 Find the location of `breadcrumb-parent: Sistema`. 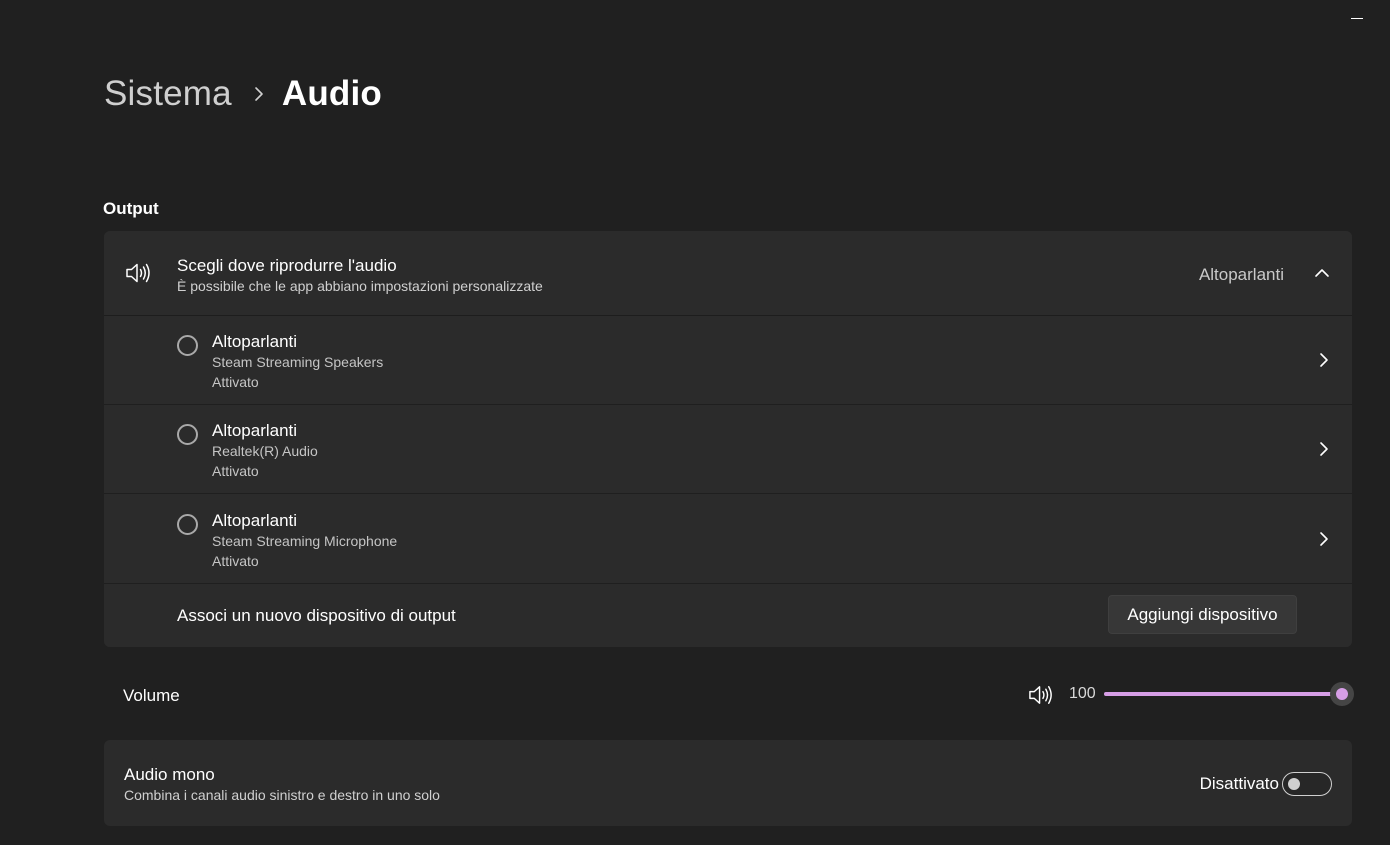

breadcrumb-parent: Sistema is located at coordinates (168, 94).